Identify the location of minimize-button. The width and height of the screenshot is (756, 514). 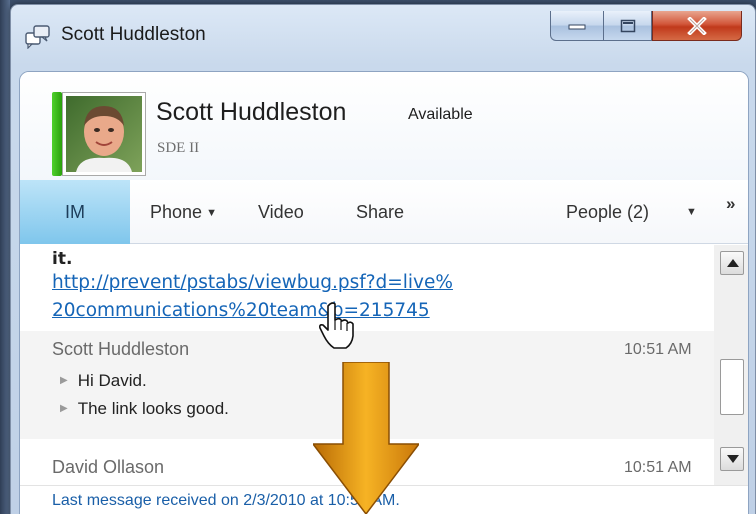
(577, 26).